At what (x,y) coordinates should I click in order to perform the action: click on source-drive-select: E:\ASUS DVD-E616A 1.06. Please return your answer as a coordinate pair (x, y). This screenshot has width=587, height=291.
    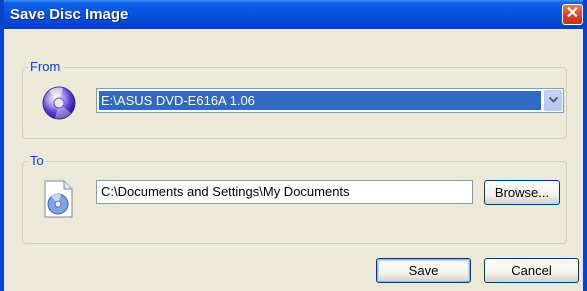
    Looking at the image, I should click on (330, 100).